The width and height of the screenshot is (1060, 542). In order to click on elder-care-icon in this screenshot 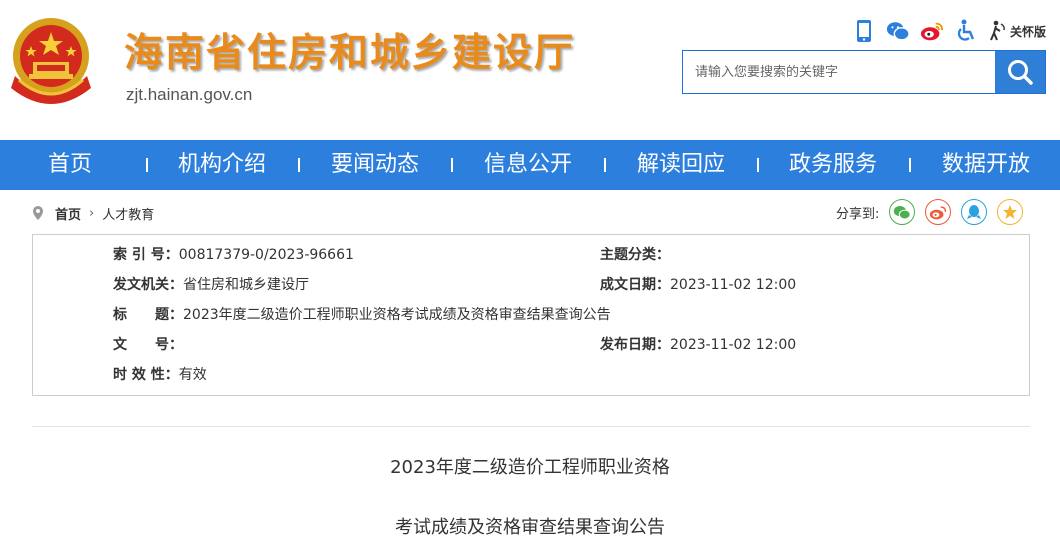, I will do `click(997, 30)`.